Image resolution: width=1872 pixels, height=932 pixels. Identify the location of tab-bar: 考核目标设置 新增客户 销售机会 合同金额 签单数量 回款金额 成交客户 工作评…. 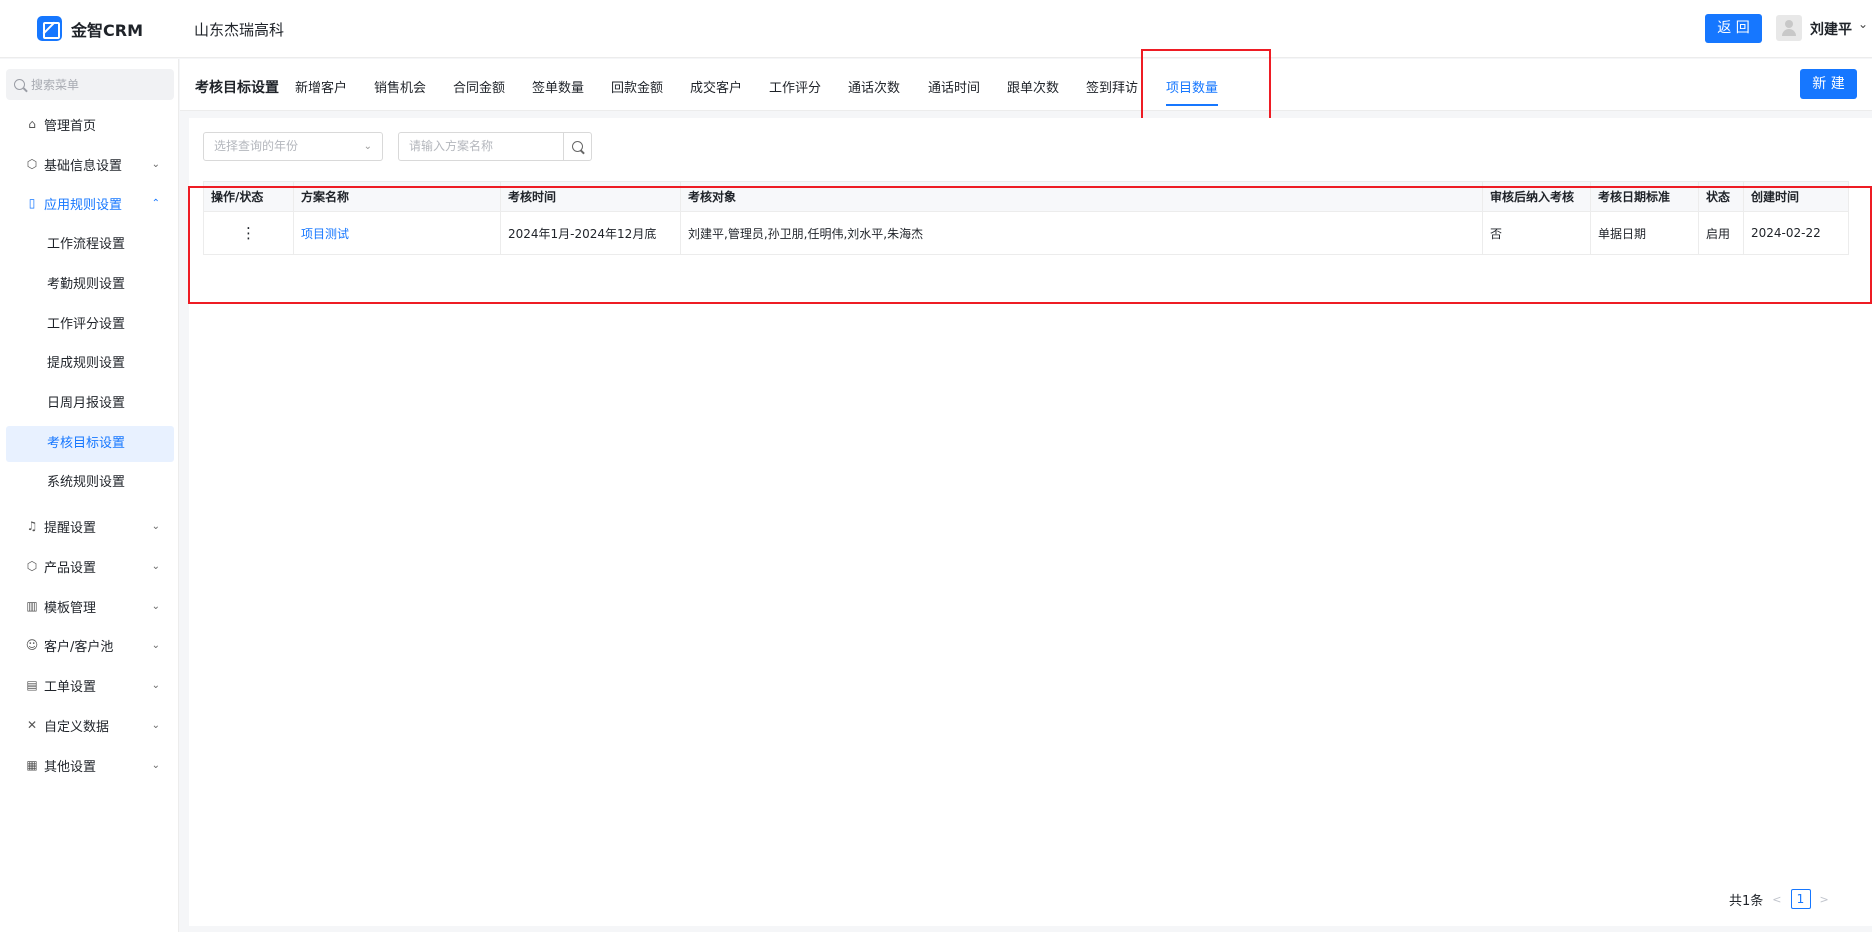
(1026, 85).